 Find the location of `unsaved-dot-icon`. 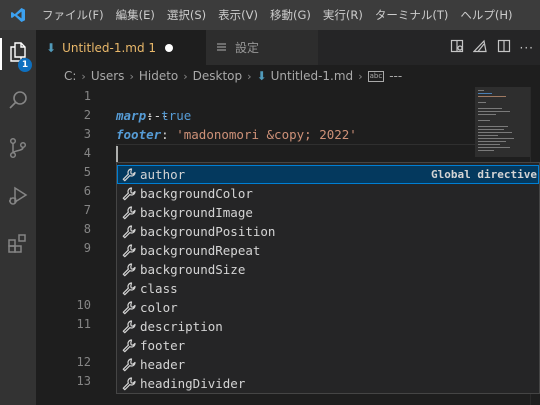

unsaved-dot-icon is located at coordinates (169, 47).